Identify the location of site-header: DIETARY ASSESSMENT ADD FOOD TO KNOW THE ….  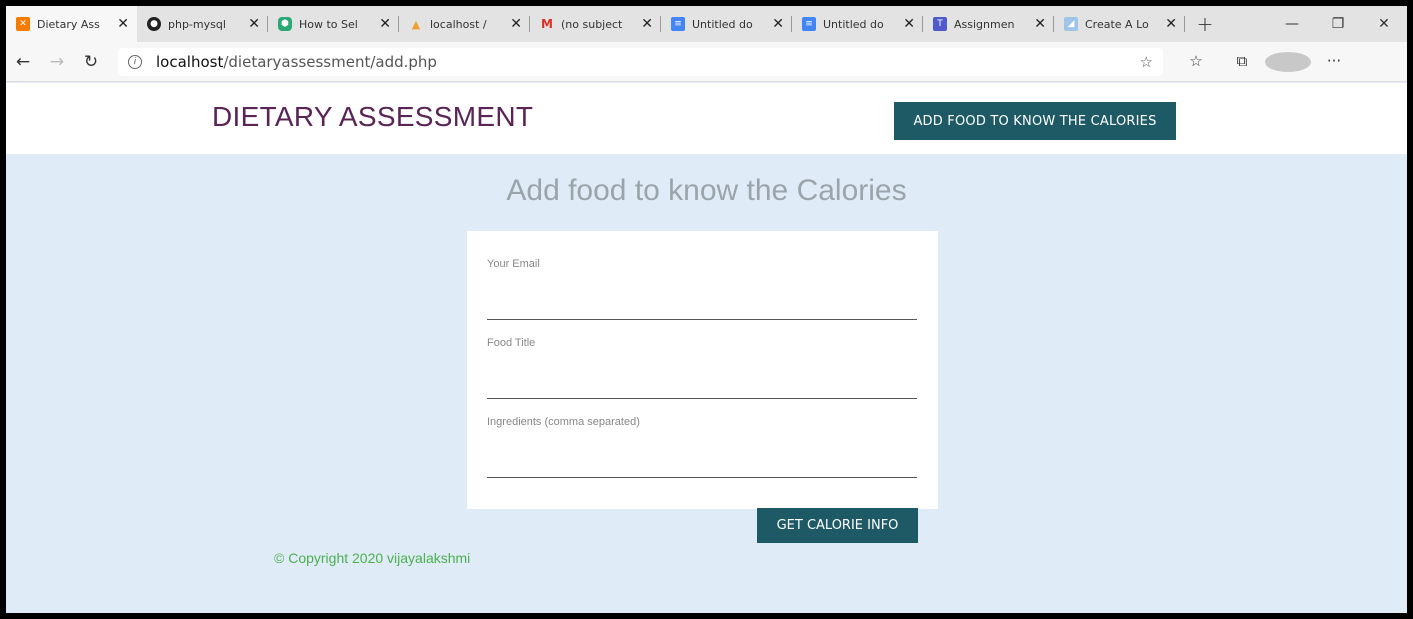
(706, 118).